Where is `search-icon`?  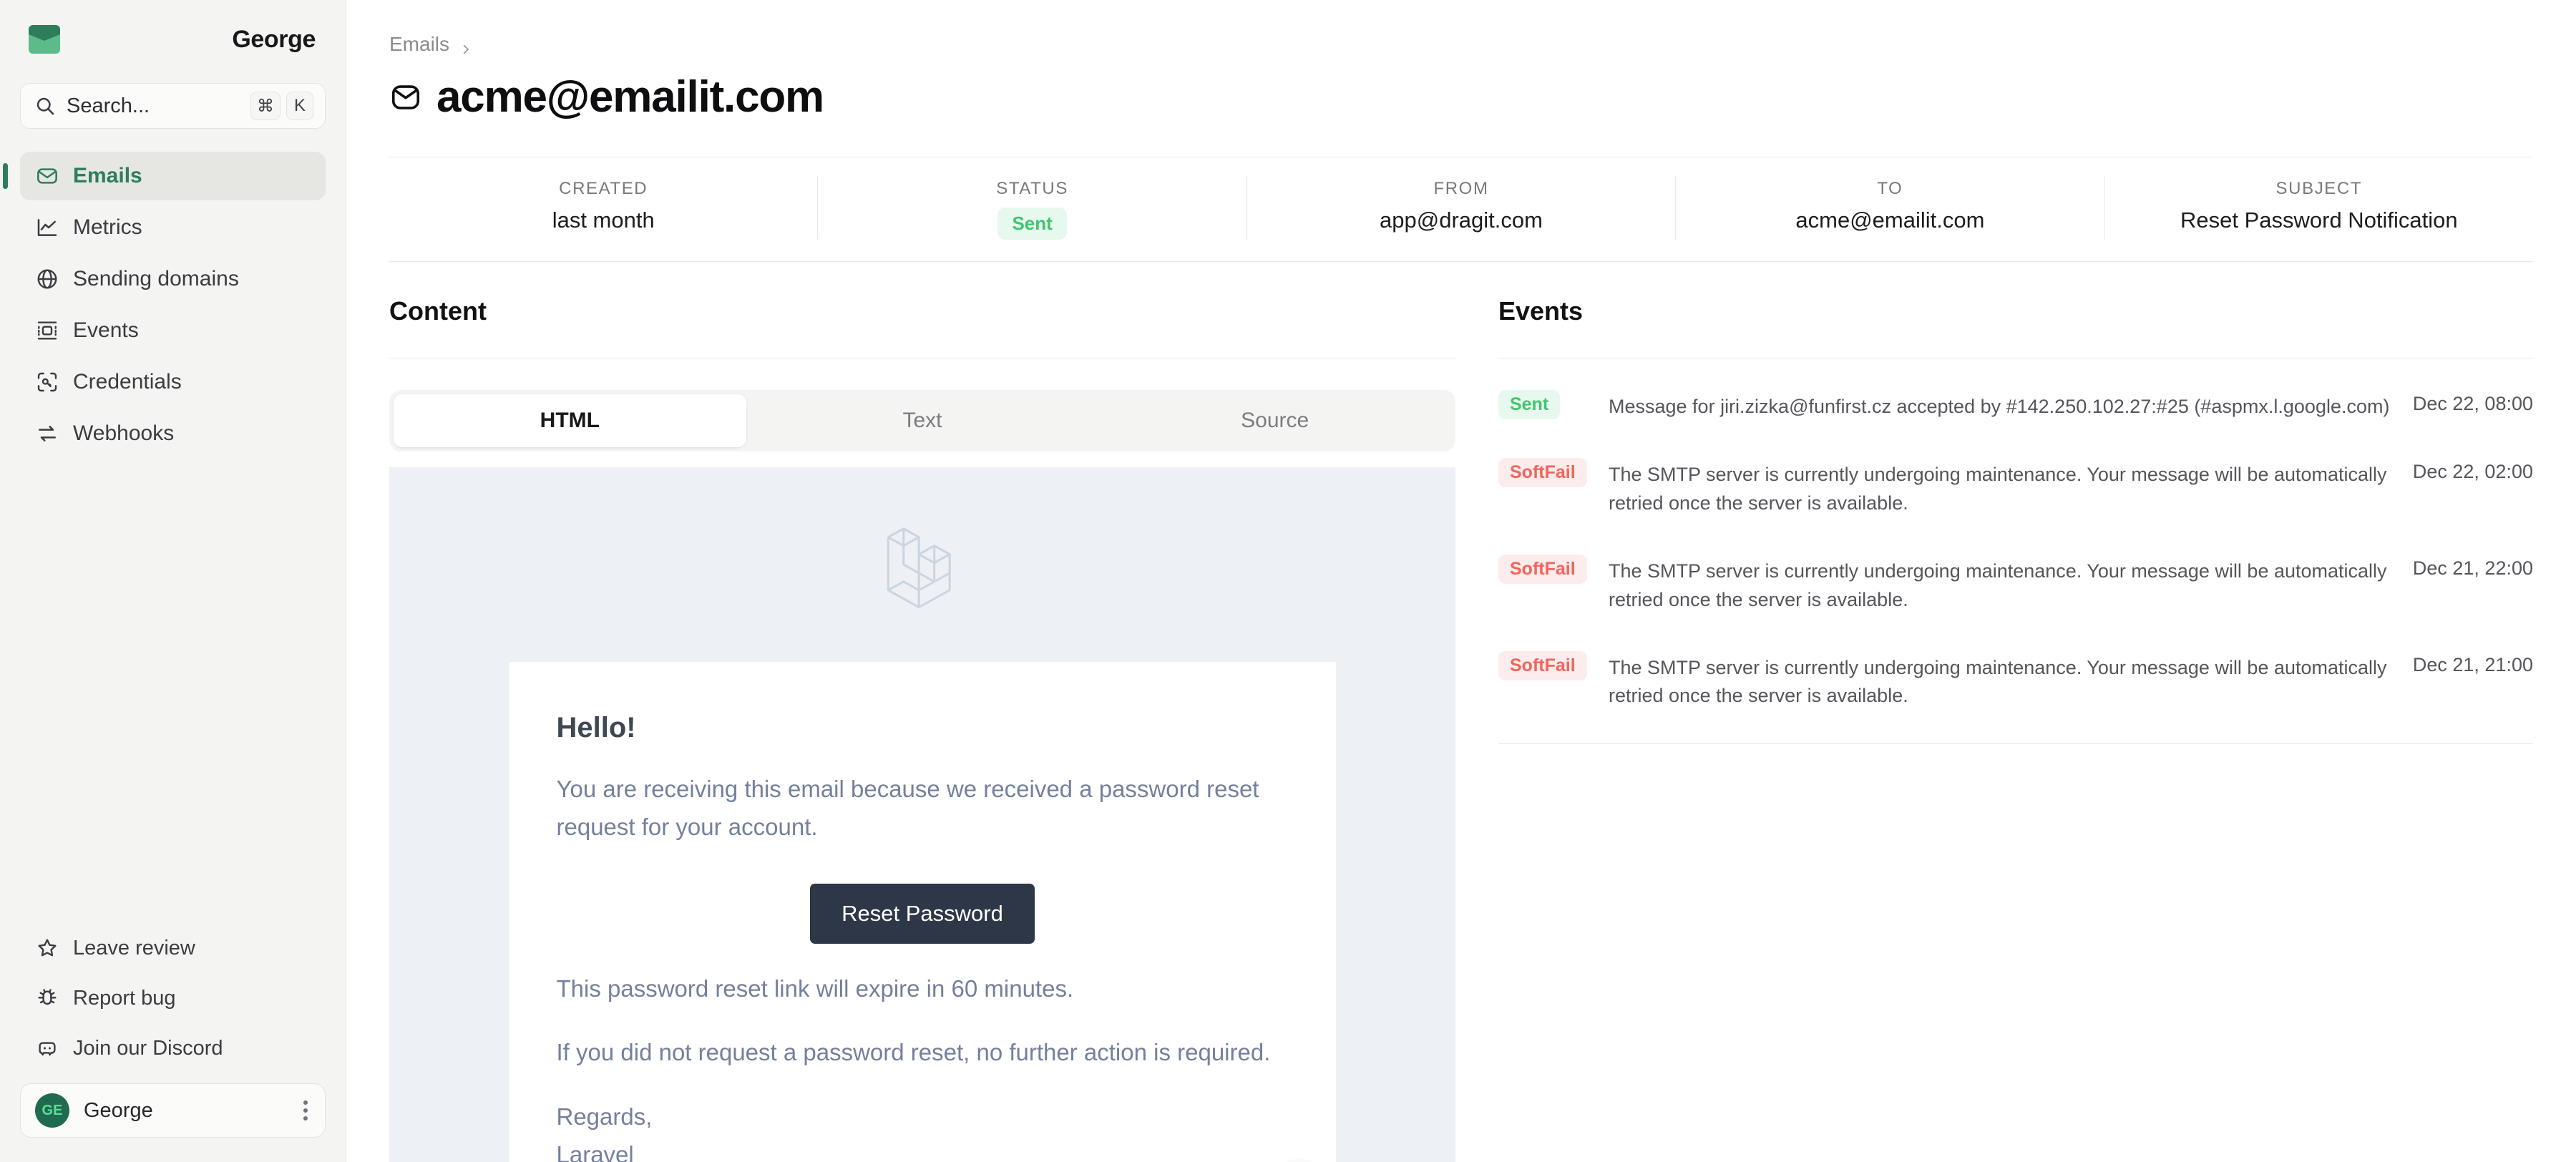
search-icon is located at coordinates (45, 106).